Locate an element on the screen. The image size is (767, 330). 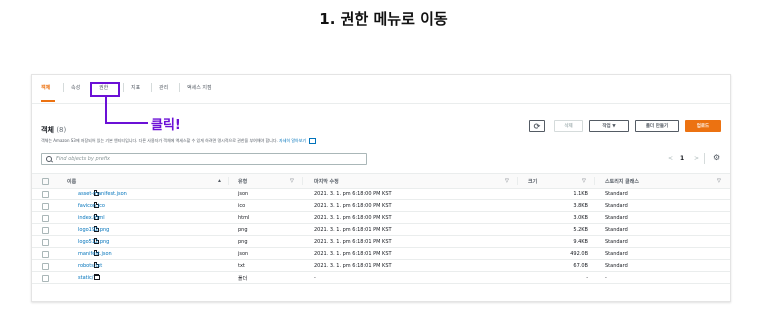
object-name-link: favicon.ico is located at coordinates (91, 206).